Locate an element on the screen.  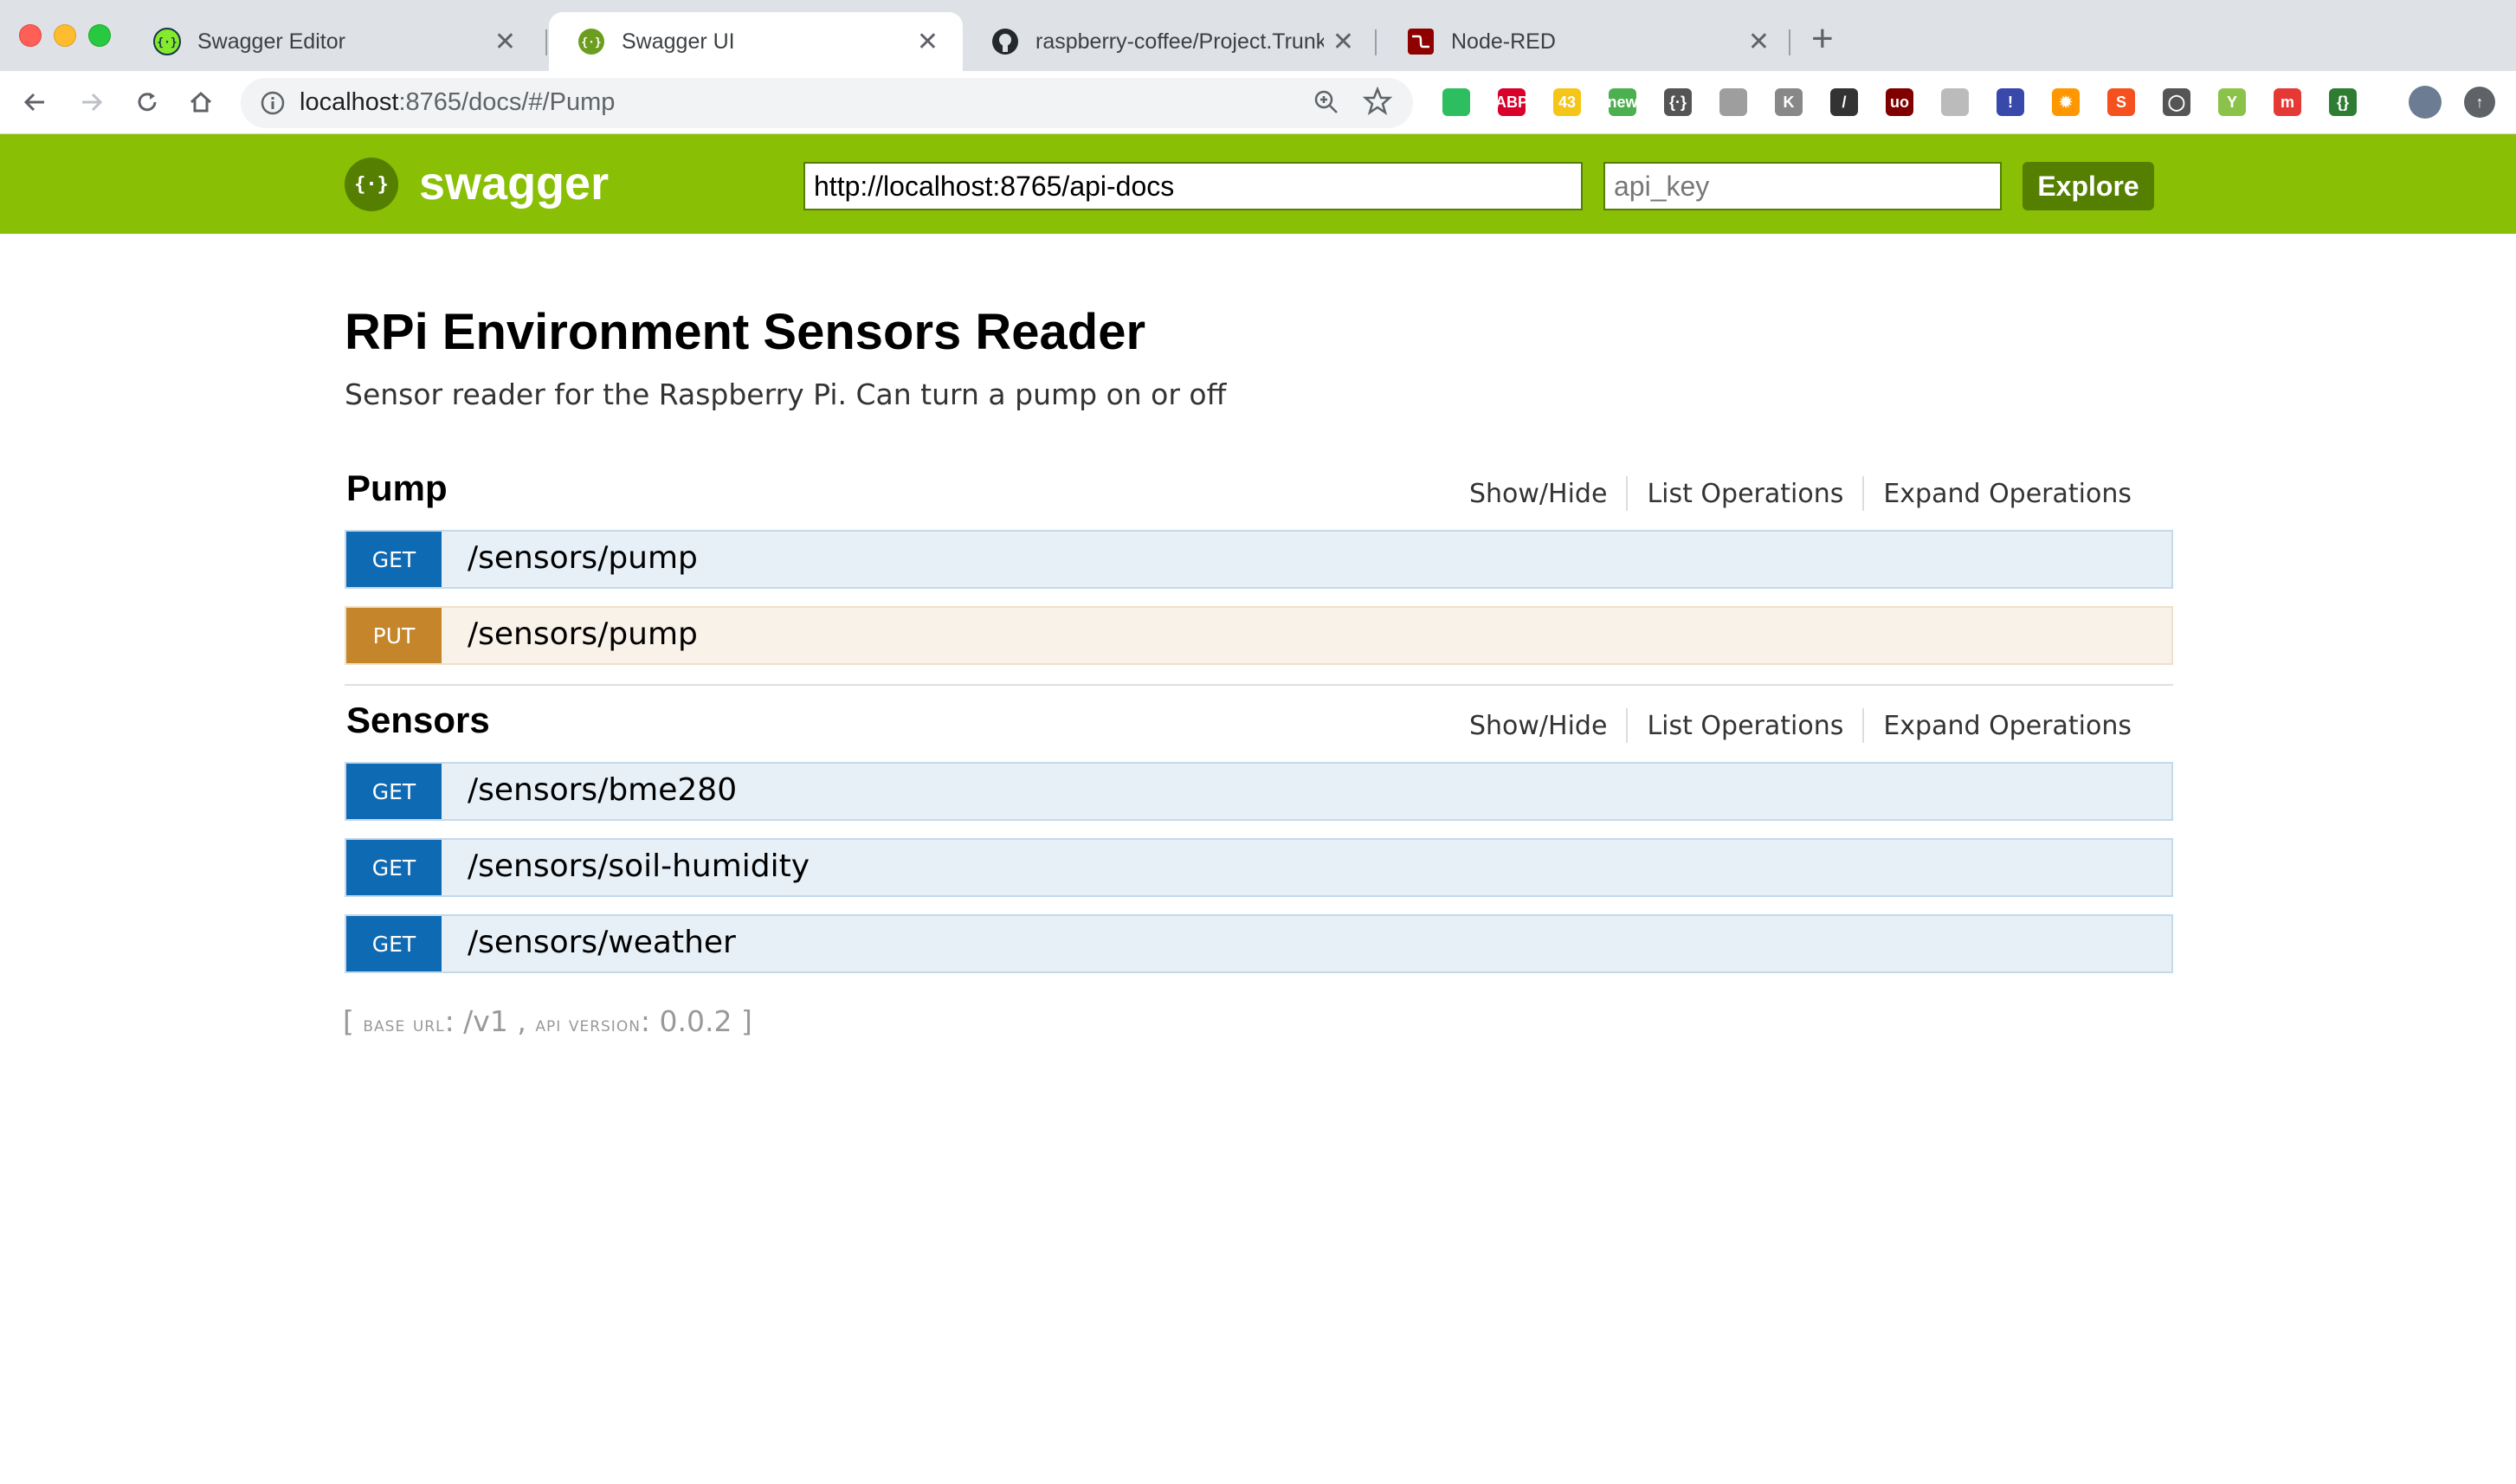
new-badge-icon: new is located at coordinates (1623, 102).